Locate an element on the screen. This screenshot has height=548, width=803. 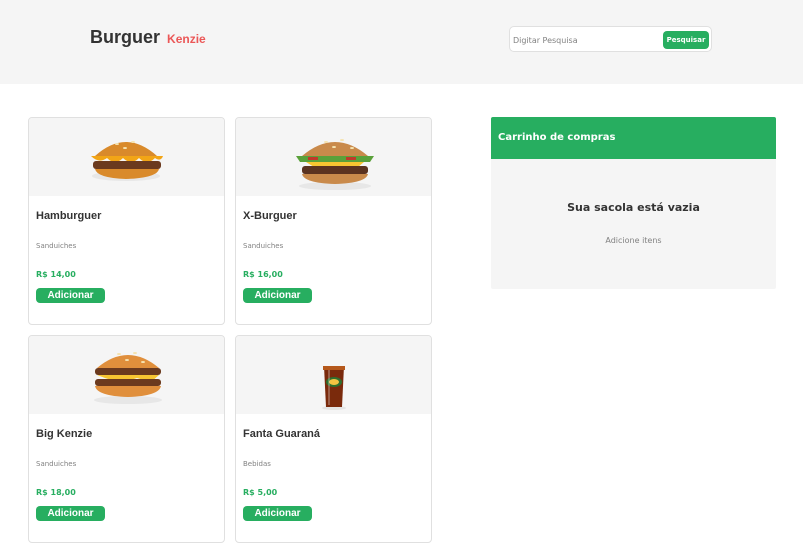
soda-cup-icon is located at coordinates (334, 388).